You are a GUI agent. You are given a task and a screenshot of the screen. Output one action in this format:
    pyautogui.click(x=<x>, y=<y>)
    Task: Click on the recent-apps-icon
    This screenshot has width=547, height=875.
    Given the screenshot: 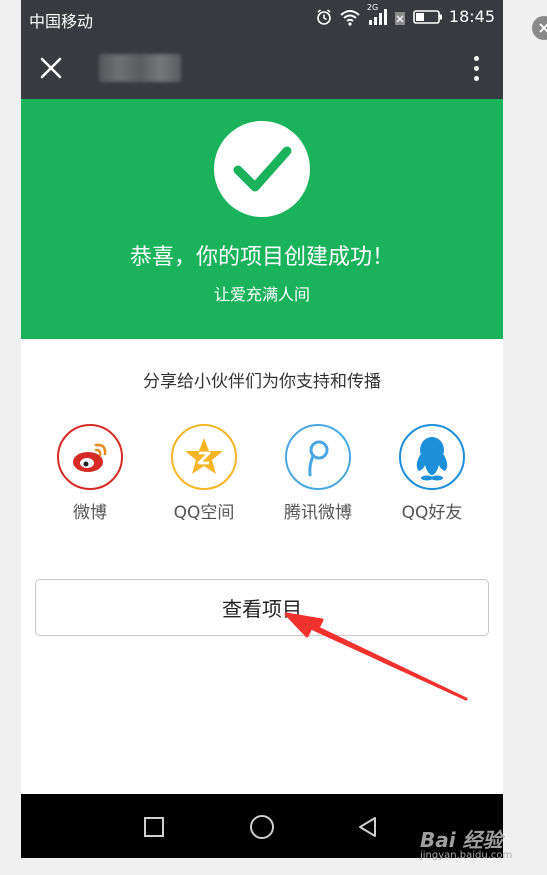 What is the action you would take?
    pyautogui.click(x=154, y=827)
    